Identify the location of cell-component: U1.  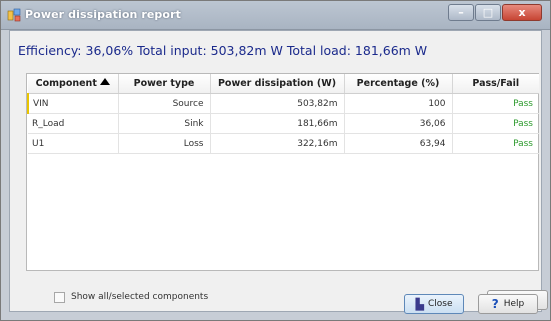
(73, 143).